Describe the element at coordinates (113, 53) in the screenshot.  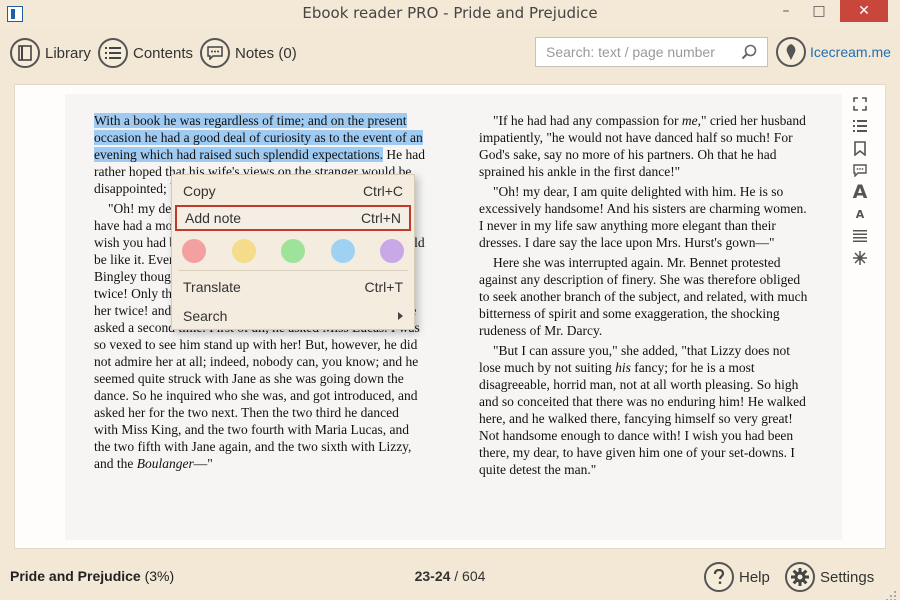
I see `list-icon` at that location.